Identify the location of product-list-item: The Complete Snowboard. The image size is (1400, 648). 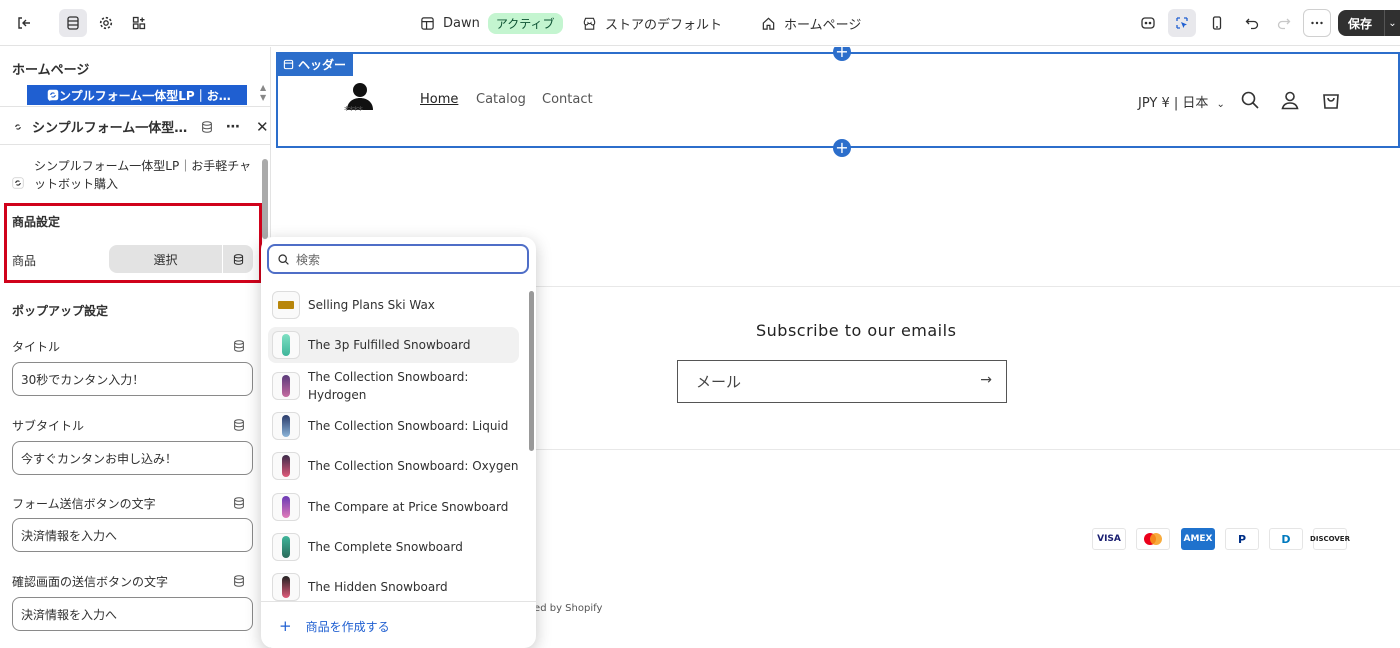
(393, 547).